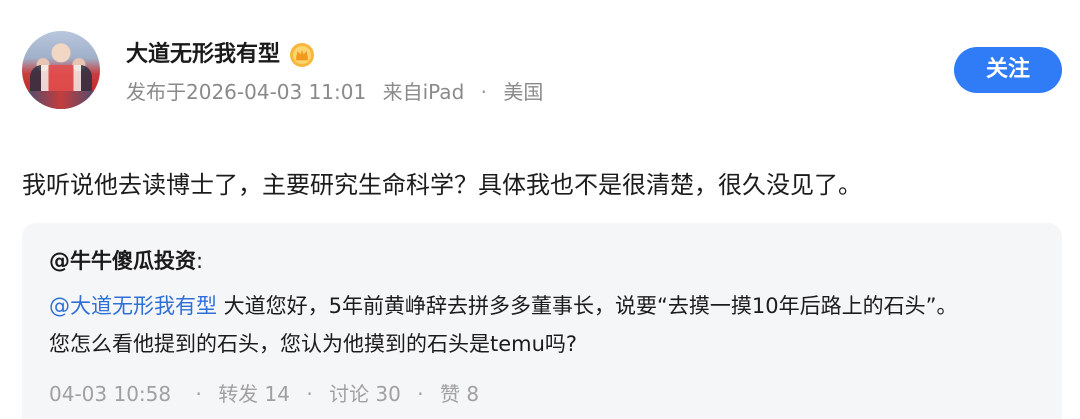 The width and height of the screenshot is (1080, 419). Describe the element at coordinates (423, 92) in the screenshot. I see `post-source: 来自iPad` at that location.